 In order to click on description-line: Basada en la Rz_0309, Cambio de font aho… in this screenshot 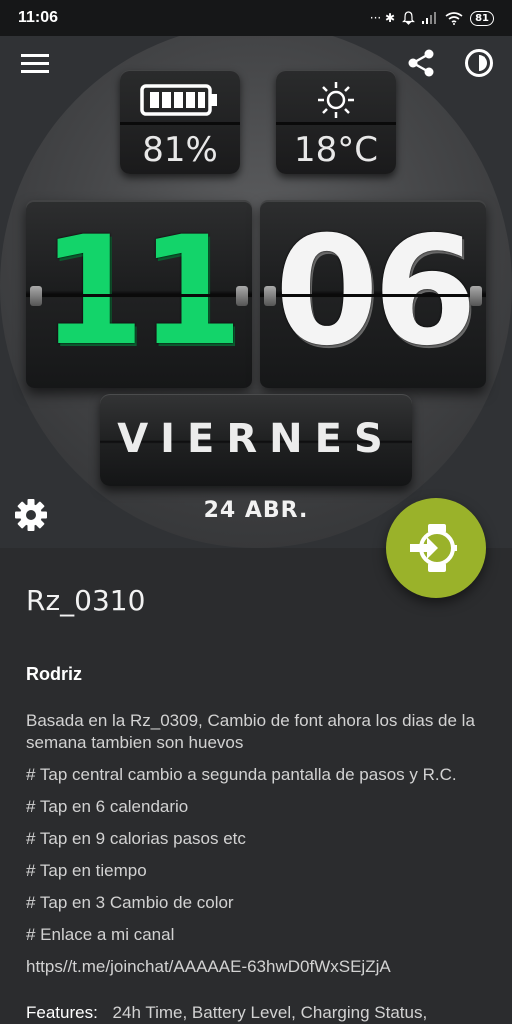, I will do `click(250, 731)`.